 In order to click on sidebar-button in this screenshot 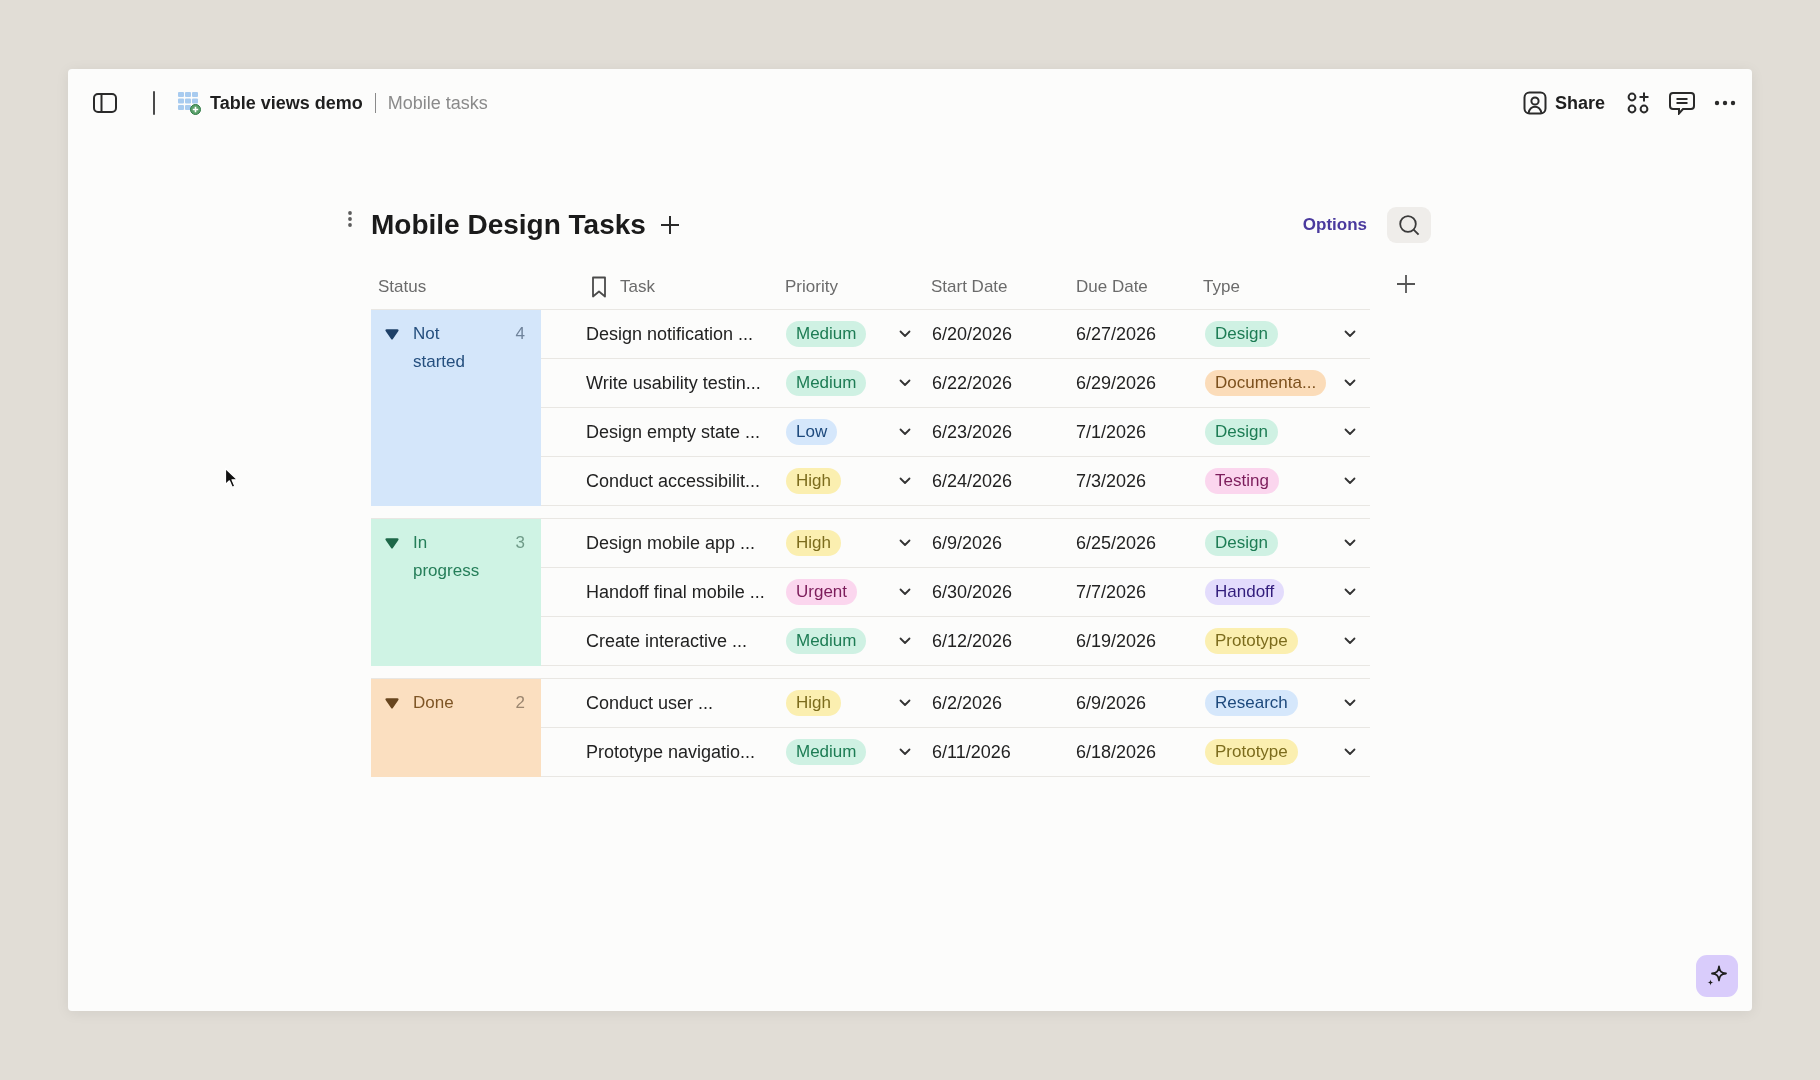, I will do `click(105, 103)`.